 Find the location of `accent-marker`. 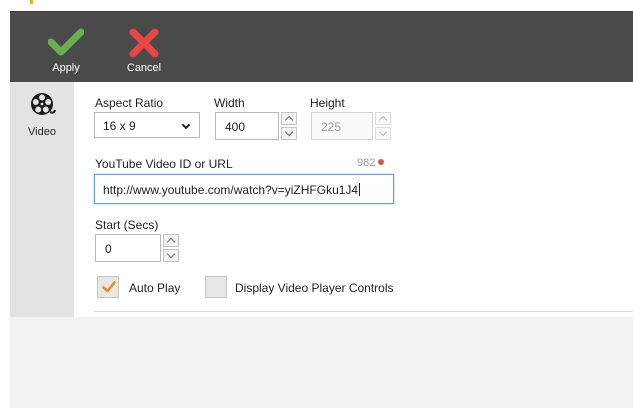

accent-marker is located at coordinates (31, 2).